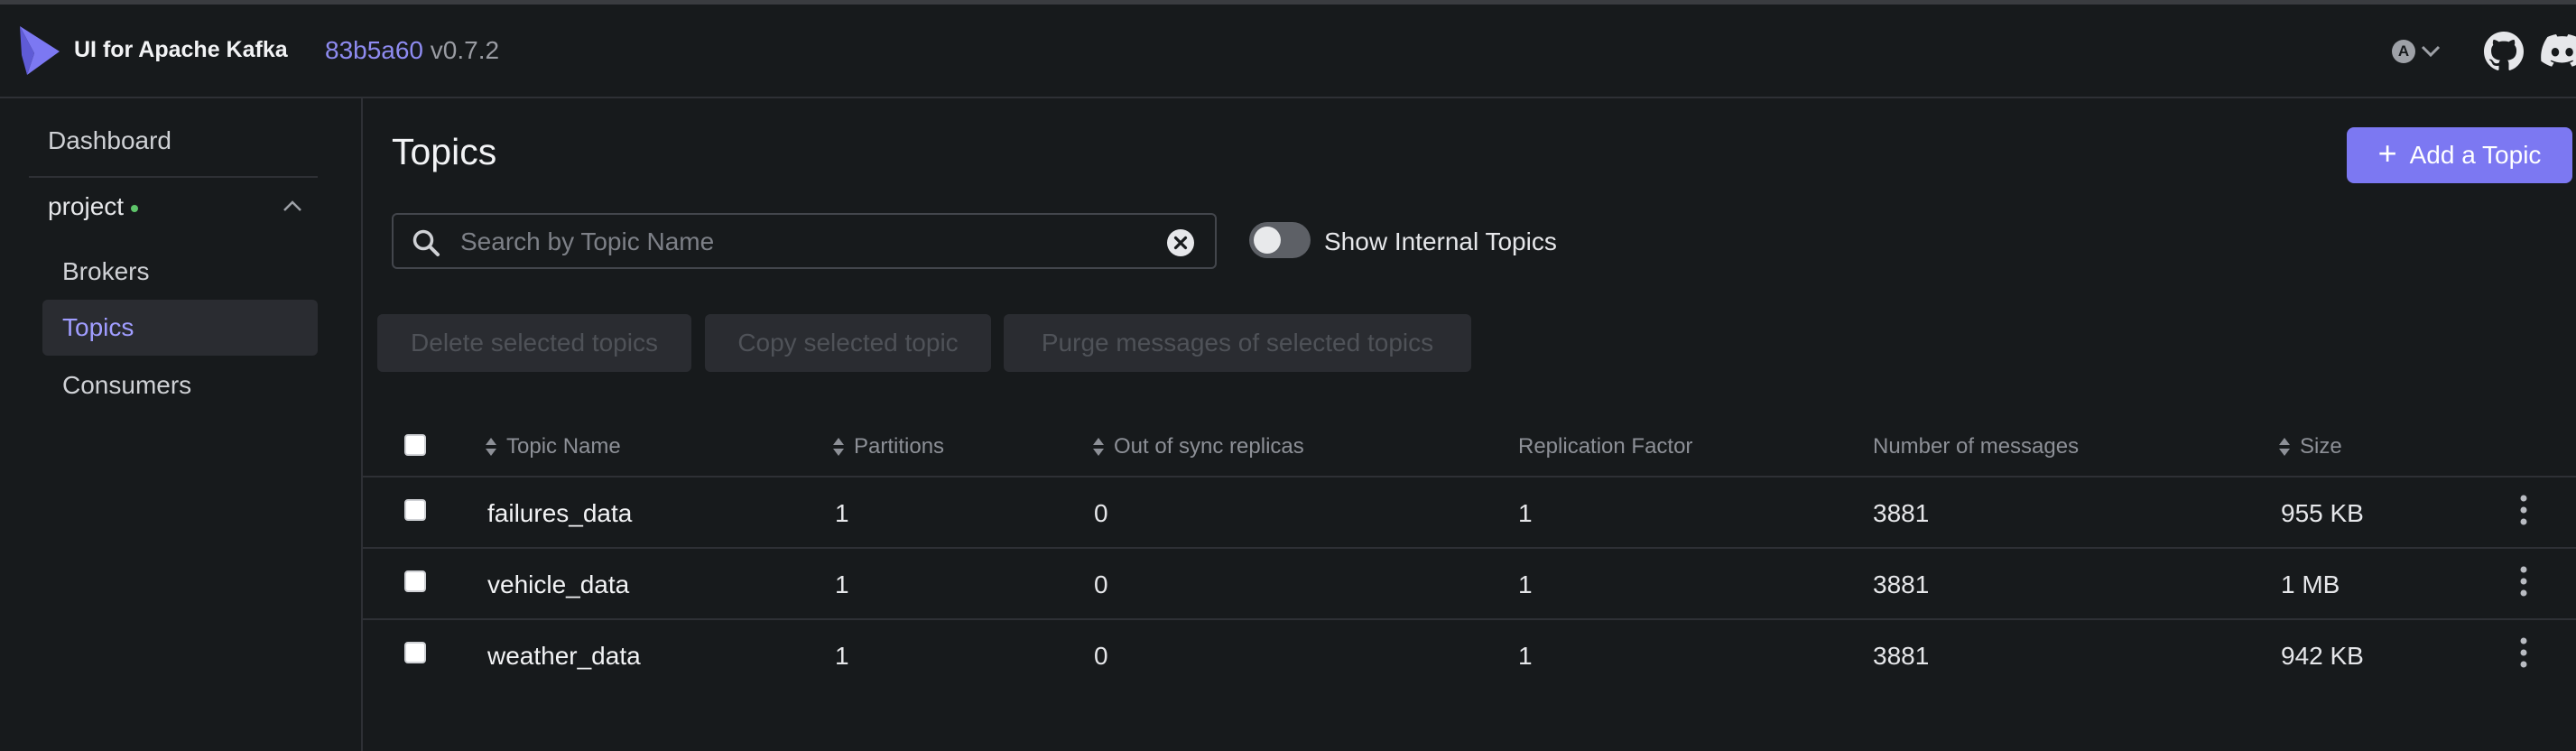  I want to click on chevron-down-icon, so click(2431, 51).